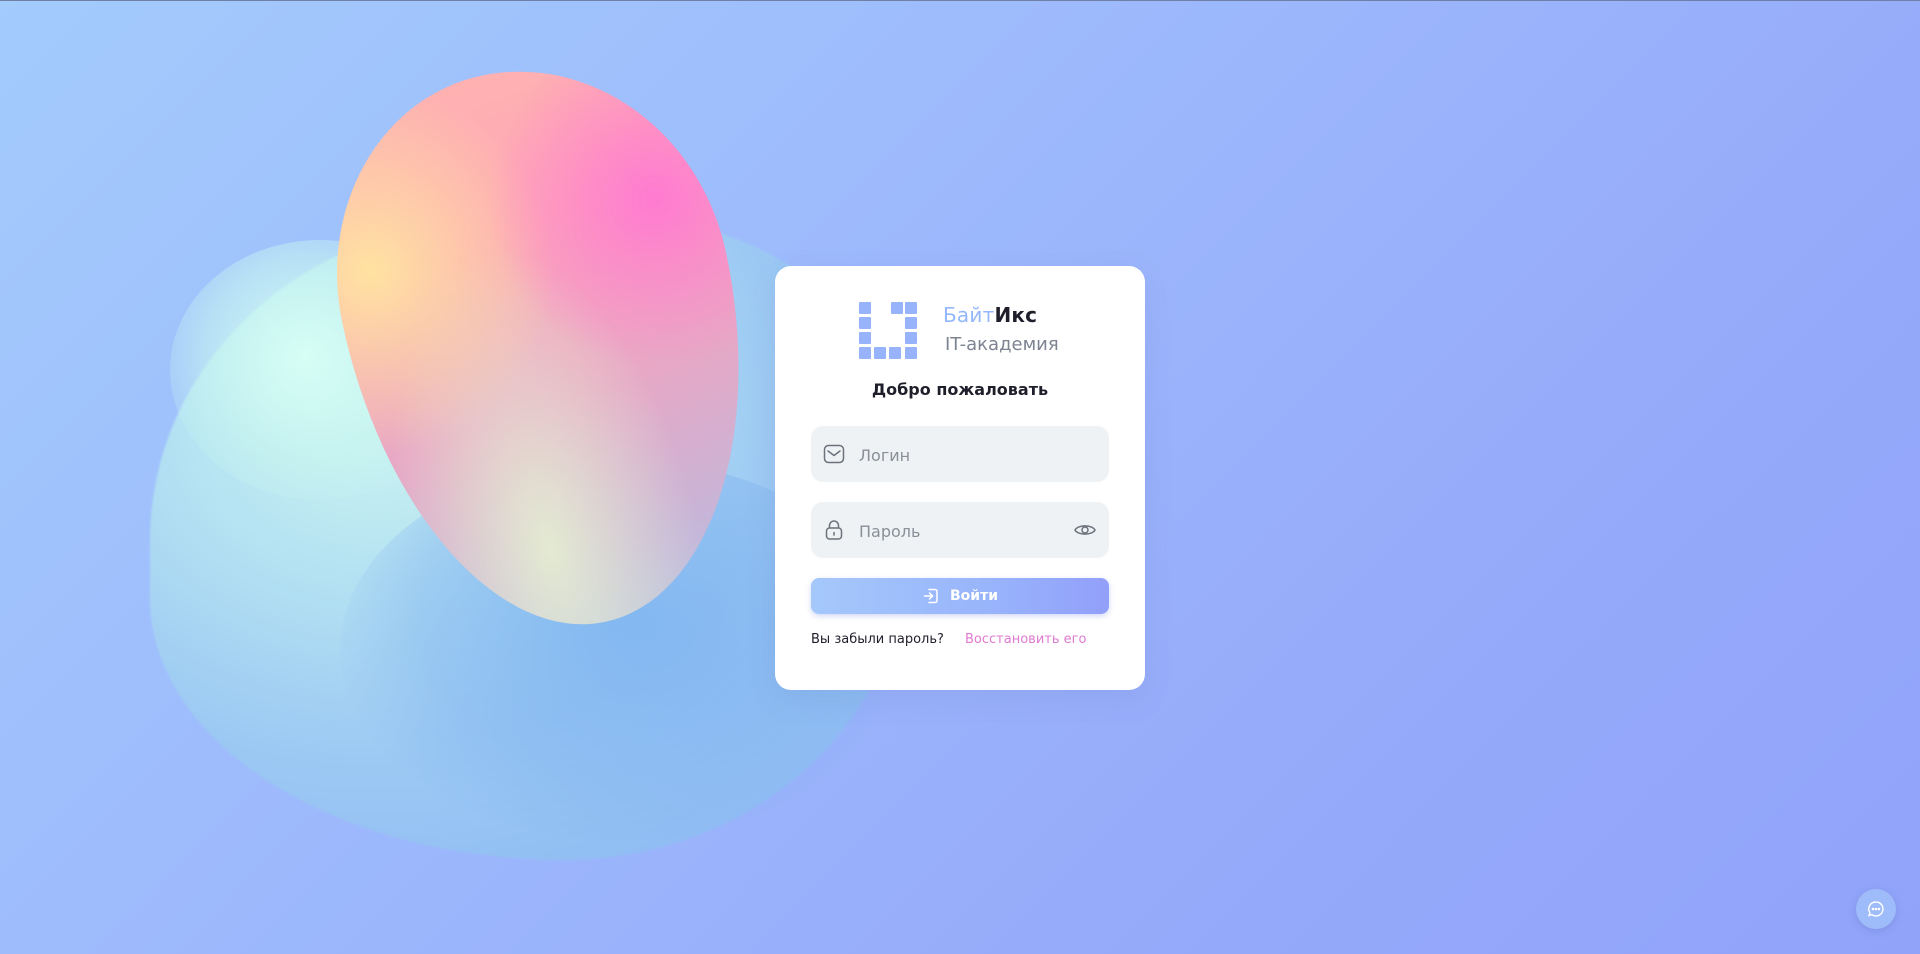 Image resolution: width=1920 pixels, height=954 pixels. What do you see at coordinates (969, 315) in the screenshot?
I see `brand-name-part1: Байт` at bounding box center [969, 315].